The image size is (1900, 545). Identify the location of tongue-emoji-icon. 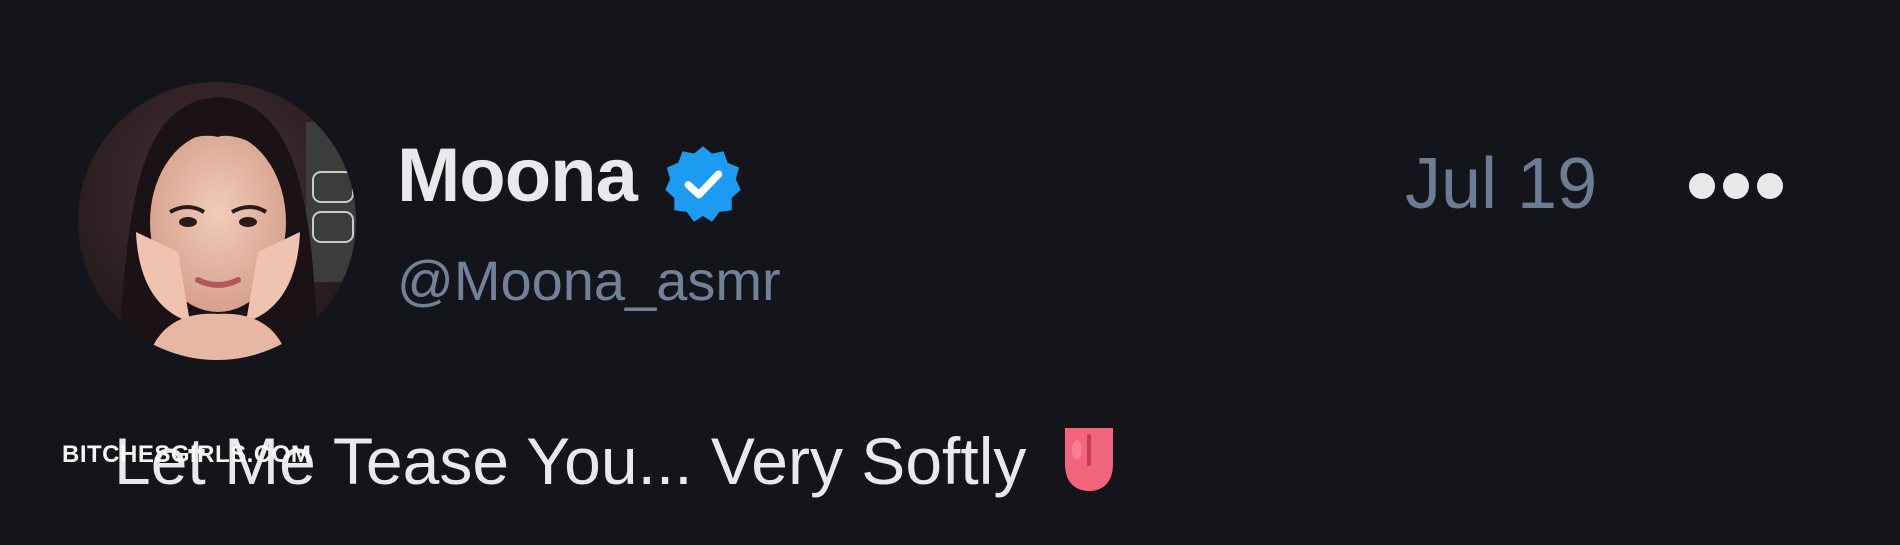
(1089, 456).